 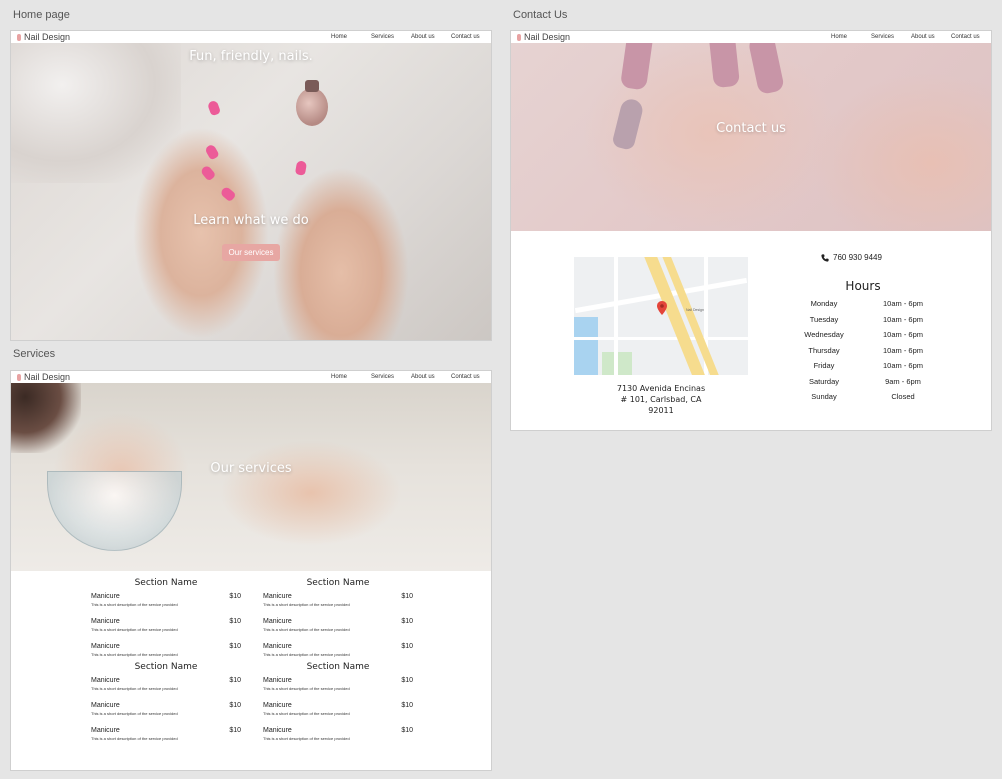 I want to click on artboard-label-contact: Contact Us, so click(x=540, y=15).